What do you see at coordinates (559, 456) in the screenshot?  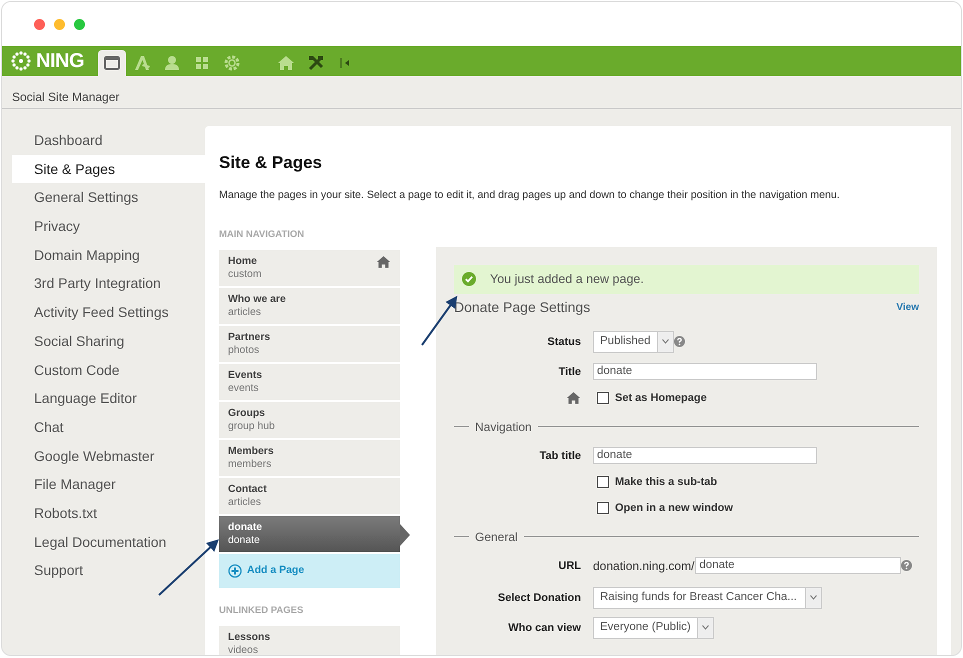 I see `field-label: Tab title` at bounding box center [559, 456].